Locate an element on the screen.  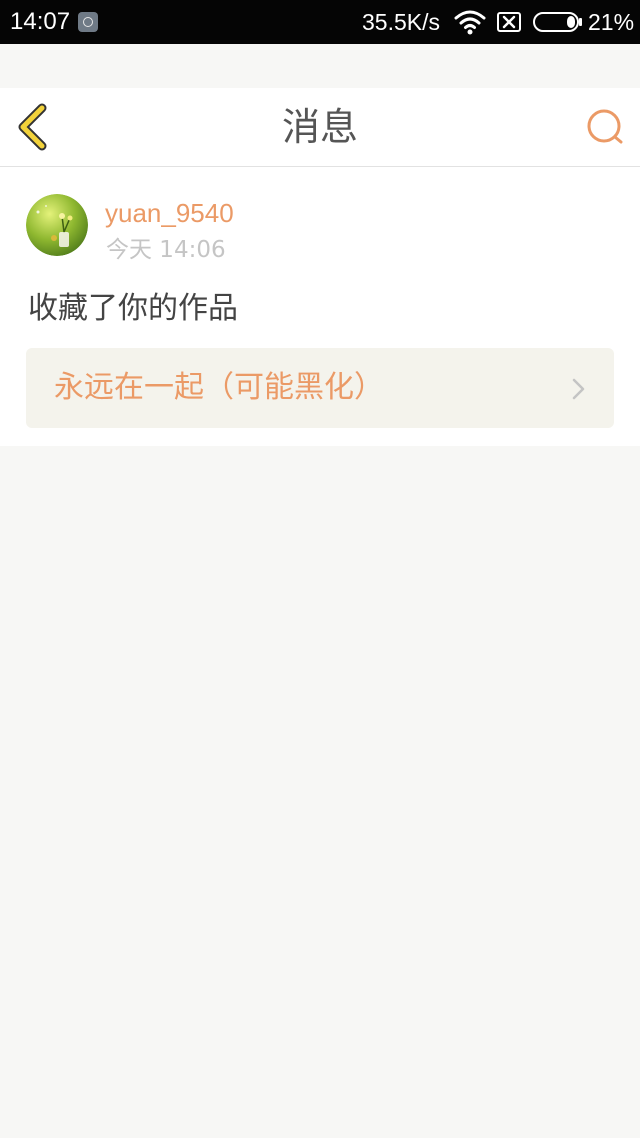
no-sim-icon is located at coordinates (509, 22).